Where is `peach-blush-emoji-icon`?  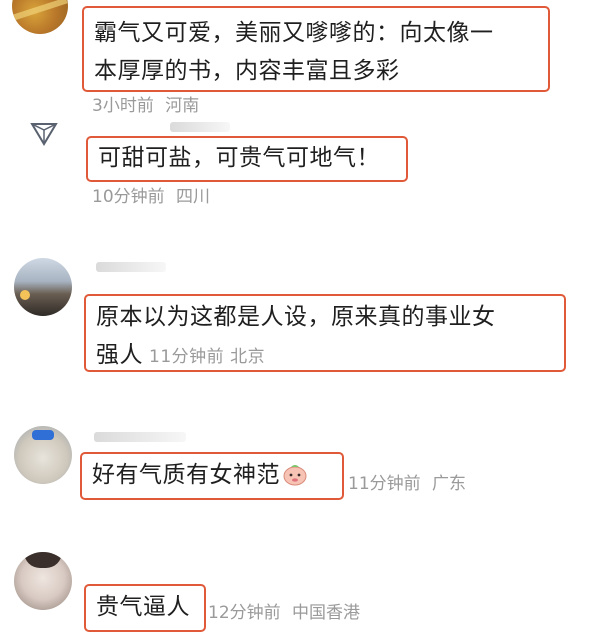
peach-blush-emoji-icon is located at coordinates (295, 475).